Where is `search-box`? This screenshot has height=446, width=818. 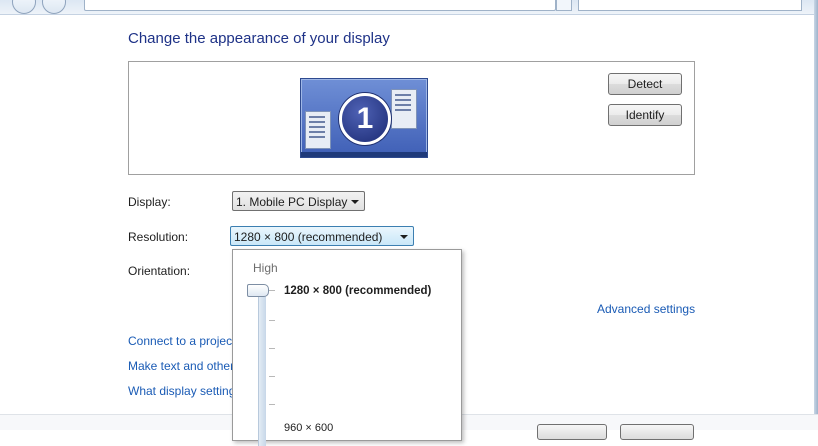 search-box is located at coordinates (690, 5).